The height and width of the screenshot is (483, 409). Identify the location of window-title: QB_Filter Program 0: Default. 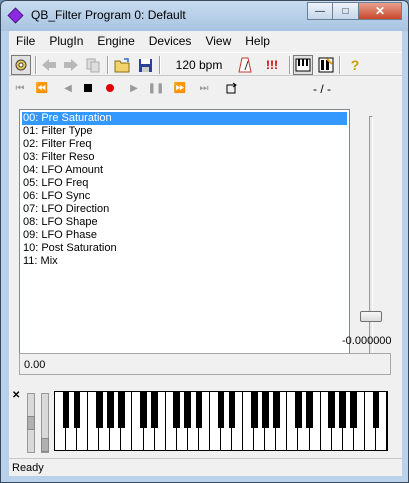
(108, 15).